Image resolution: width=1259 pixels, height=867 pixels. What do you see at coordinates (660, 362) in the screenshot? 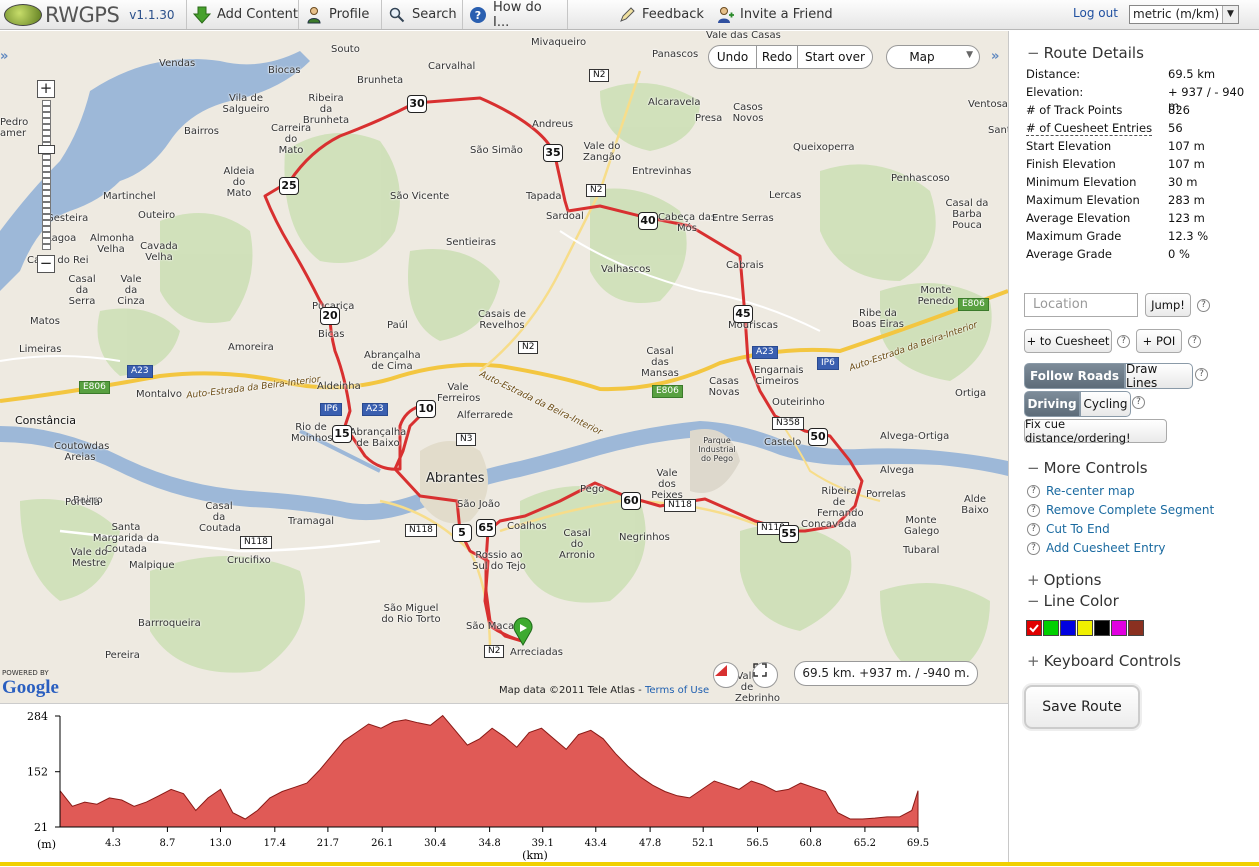
I see `place-label: Casal das Mansas` at bounding box center [660, 362].